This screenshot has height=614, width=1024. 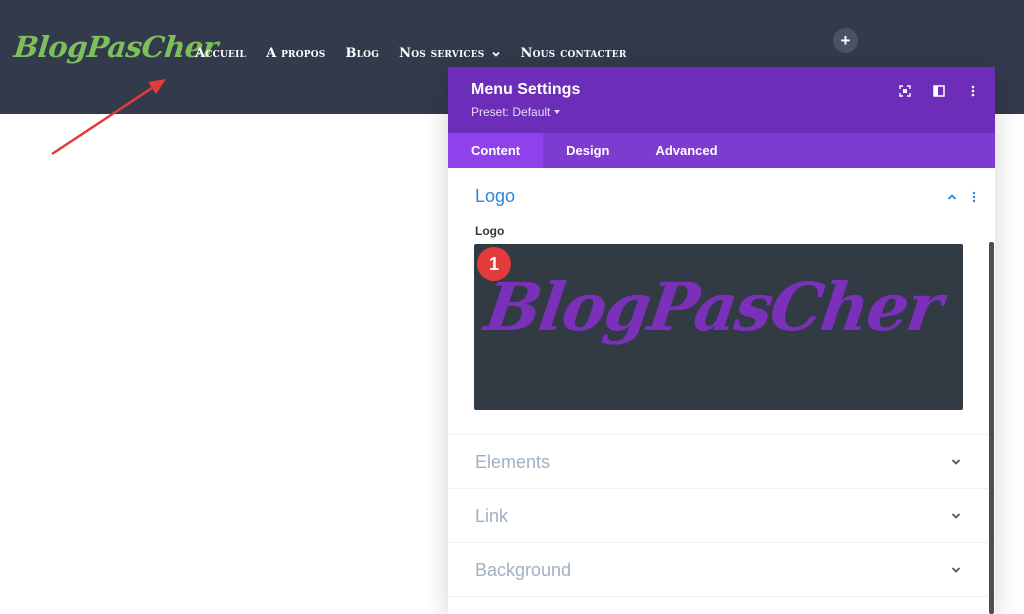 I want to click on nav-item-nos-services: Nos services, so click(x=449, y=53).